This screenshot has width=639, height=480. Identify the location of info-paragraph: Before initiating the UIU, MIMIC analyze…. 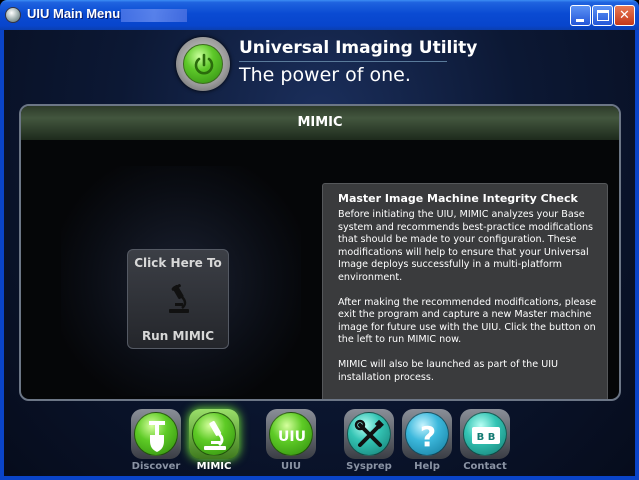
(466, 246).